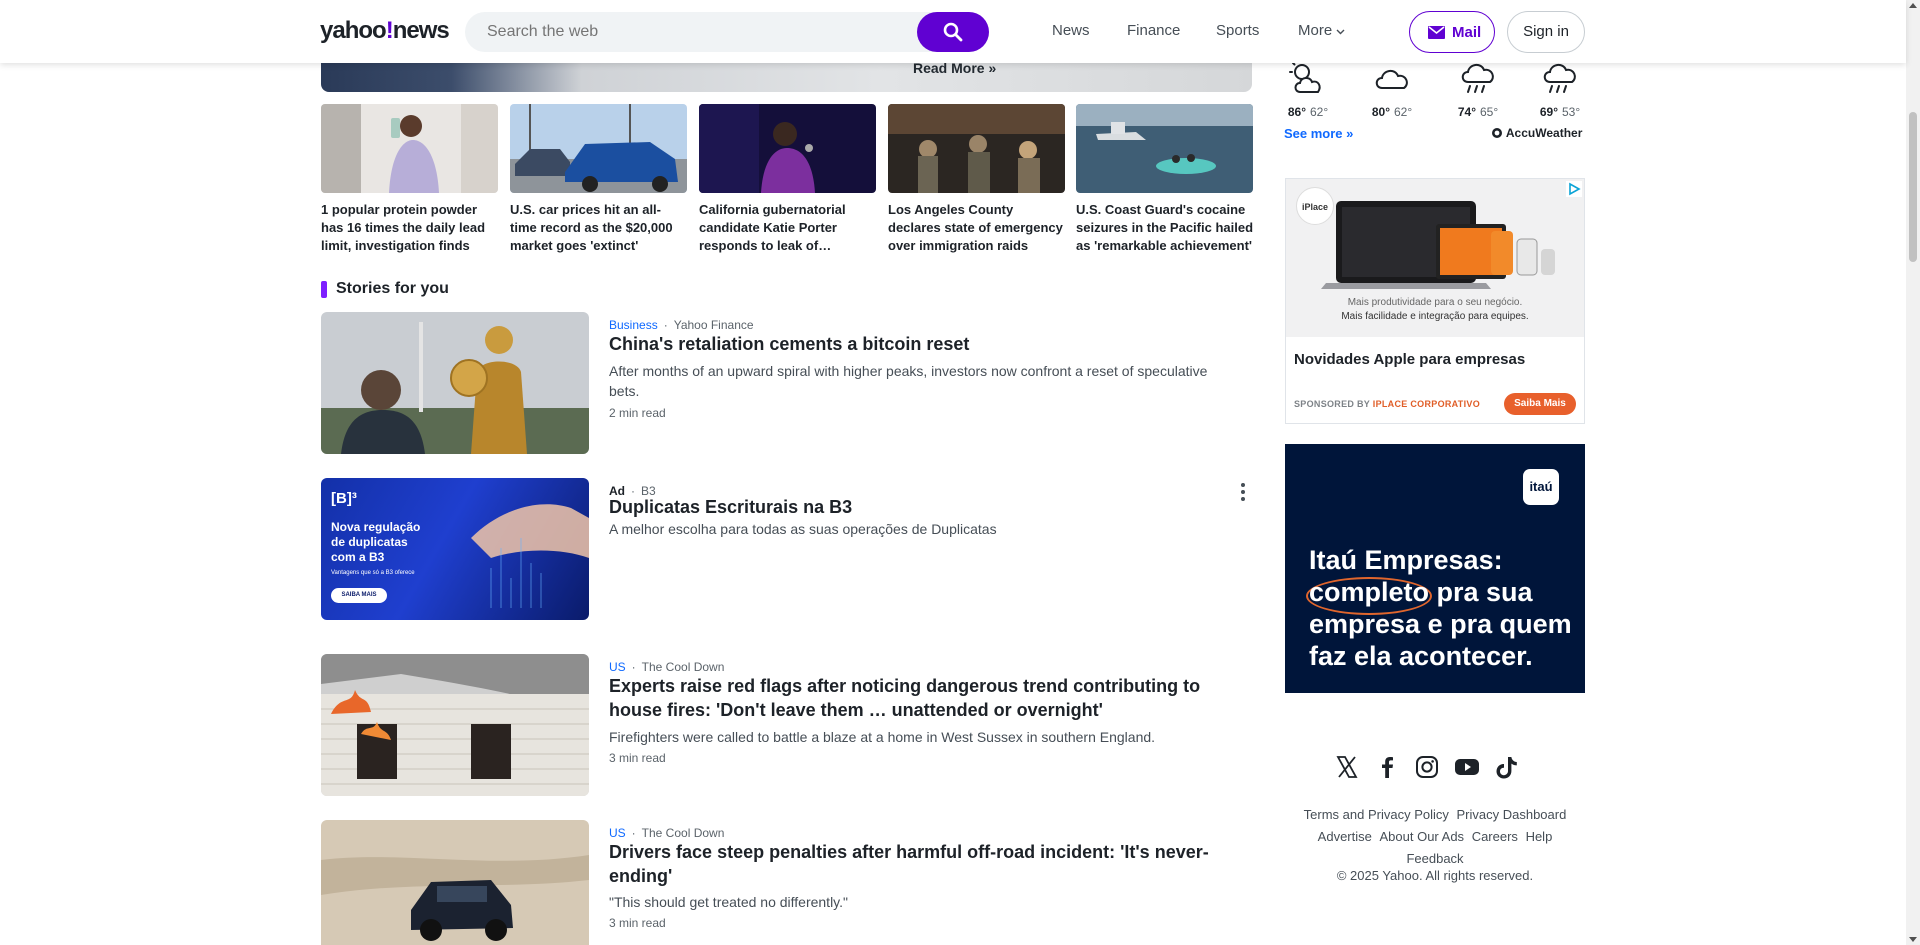  Describe the element at coordinates (1913, 472) in the screenshot. I see `page-scrollbar` at that location.